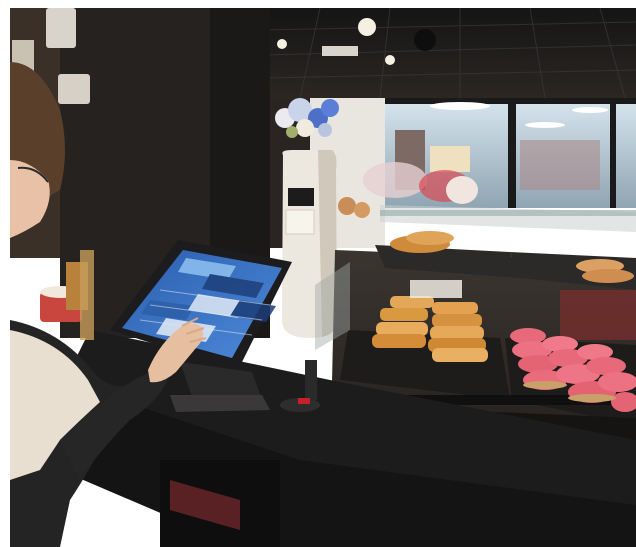 This screenshot has width=636, height=547. I want to click on wall-thermostat, so click(61, 28).